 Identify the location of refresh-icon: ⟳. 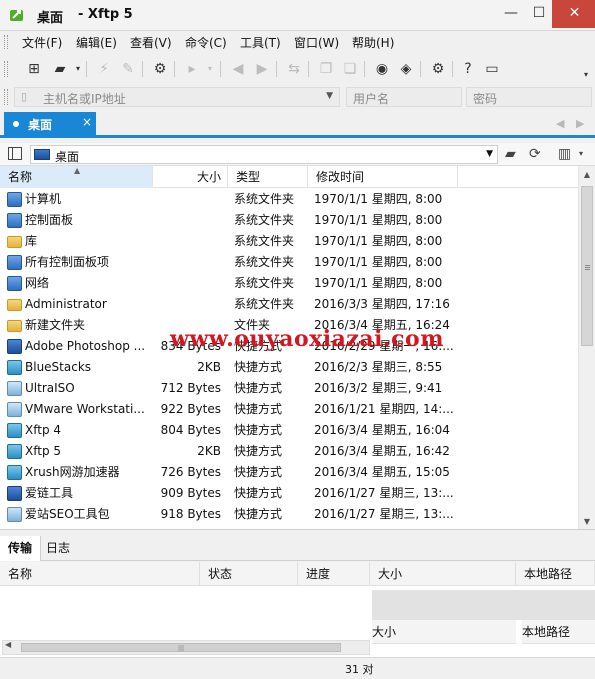
(535, 154).